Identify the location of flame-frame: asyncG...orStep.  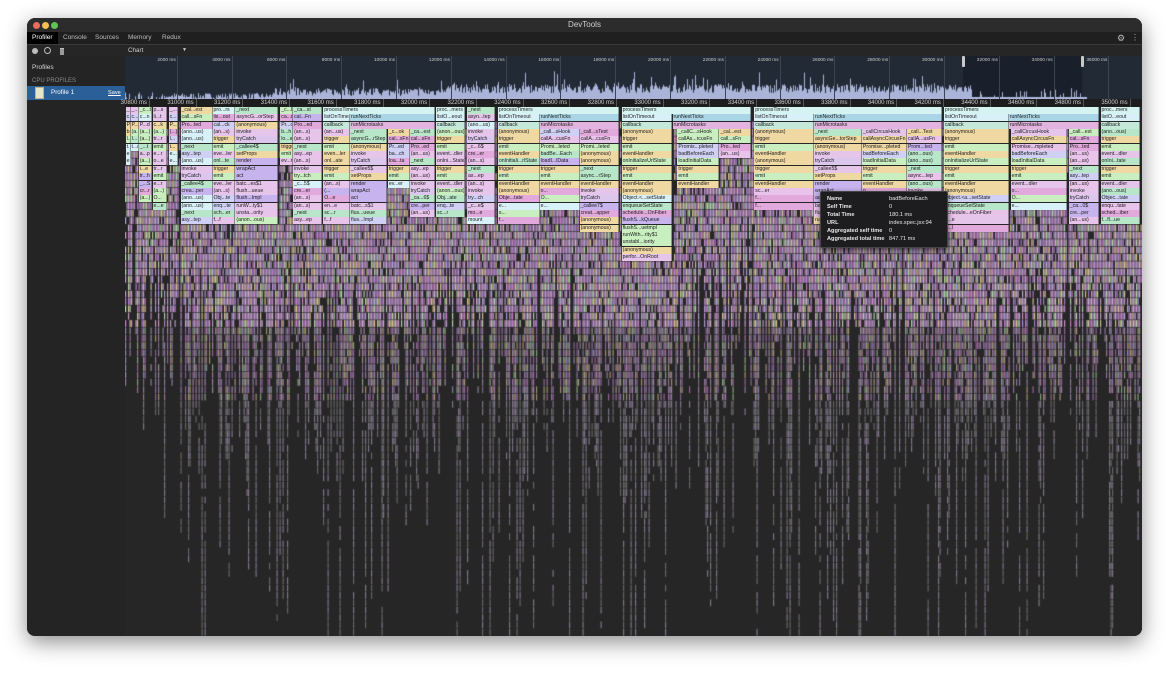
(257, 118).